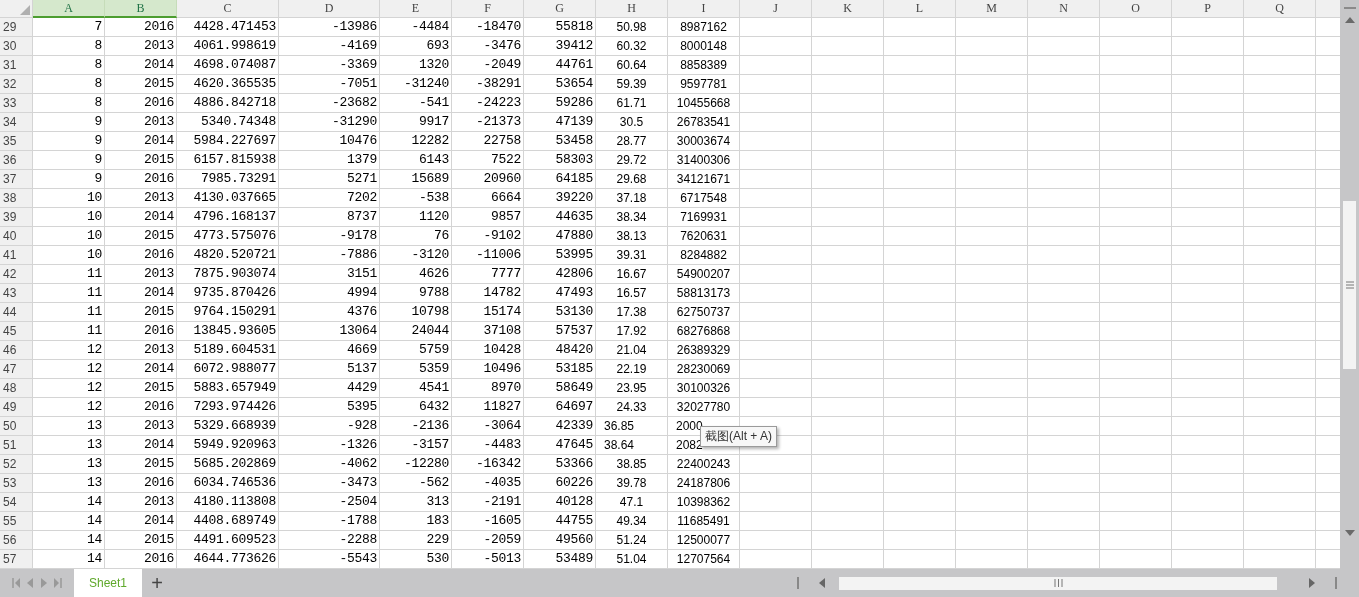 This screenshot has height=597, width=1359. Describe the element at coordinates (822, 583) in the screenshot. I see `scroll-left-icon` at that location.